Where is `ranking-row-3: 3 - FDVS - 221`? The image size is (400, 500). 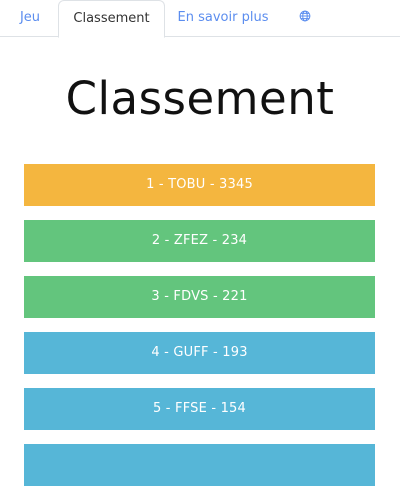
ranking-row-3: 3 - FDVS - 221 is located at coordinates (199, 297).